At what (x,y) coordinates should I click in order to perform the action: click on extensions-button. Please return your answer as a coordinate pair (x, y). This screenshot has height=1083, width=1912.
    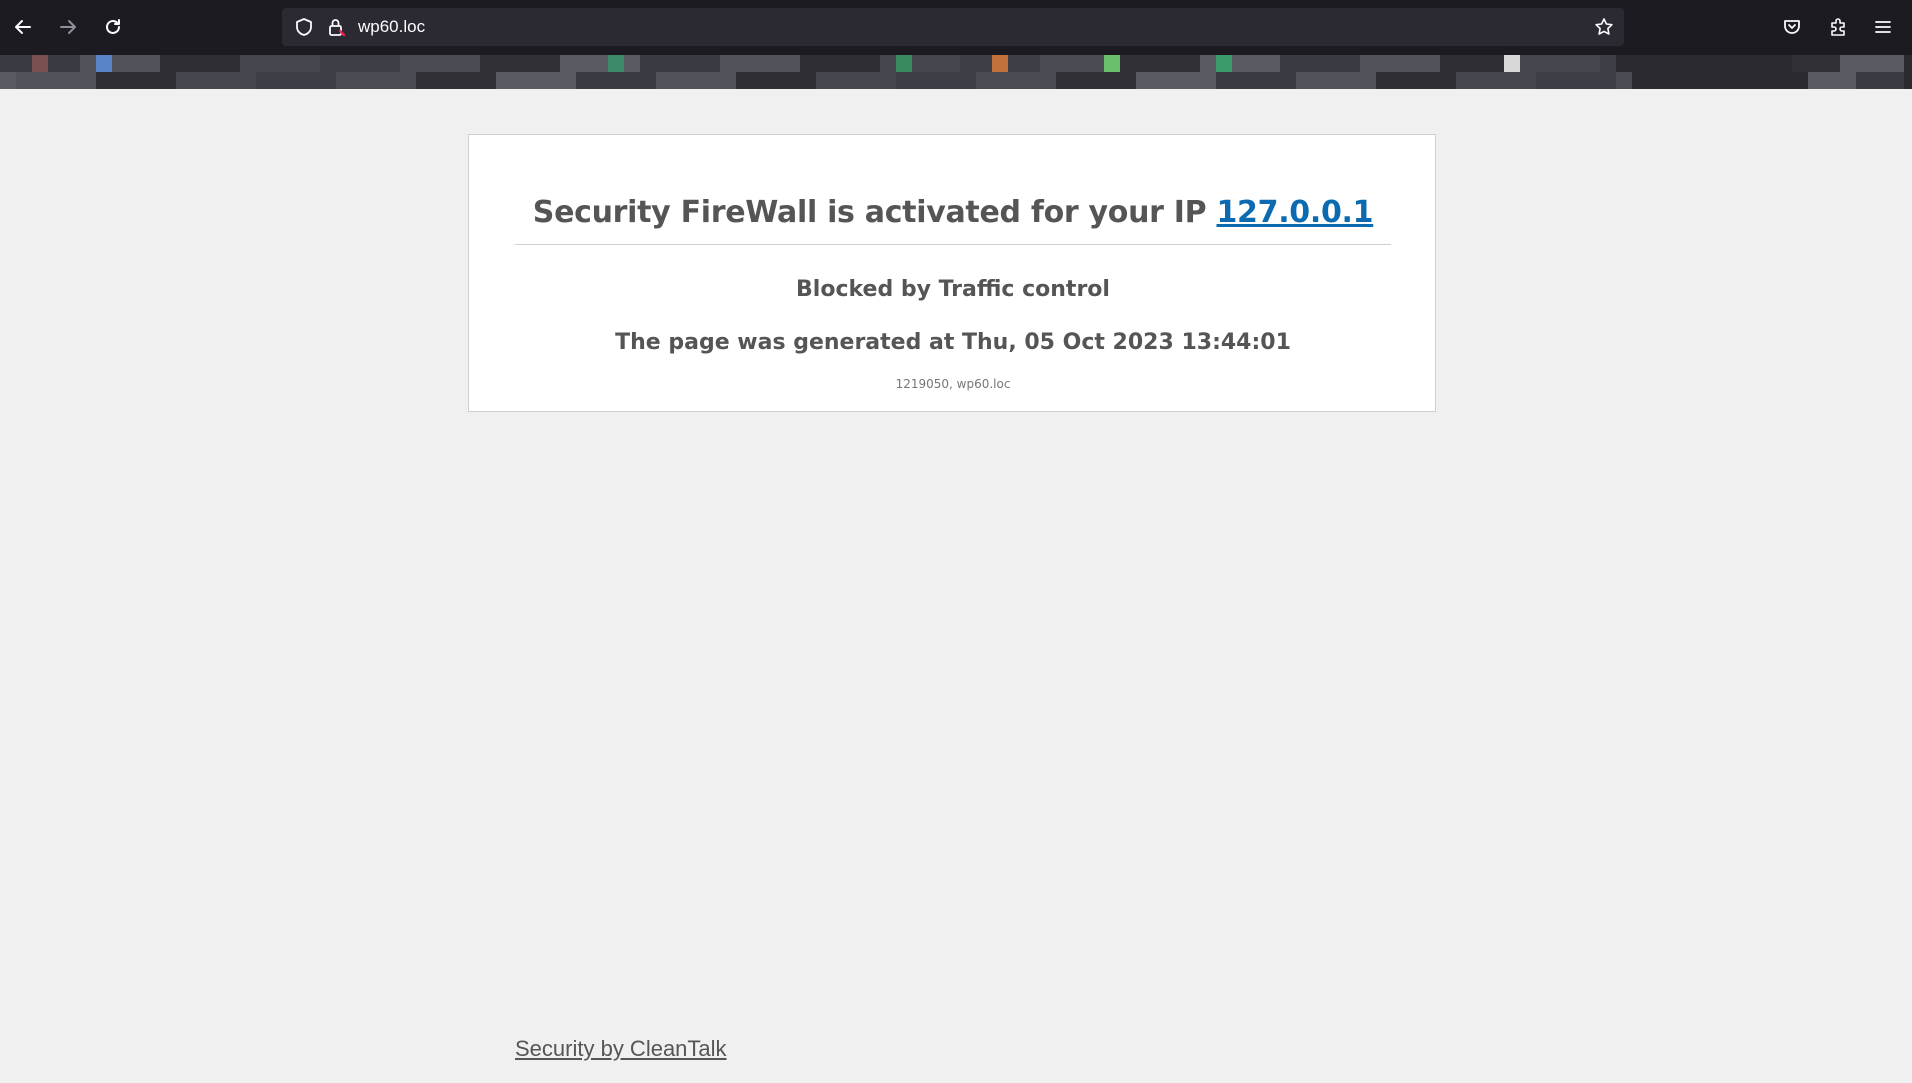
    Looking at the image, I should click on (1838, 27).